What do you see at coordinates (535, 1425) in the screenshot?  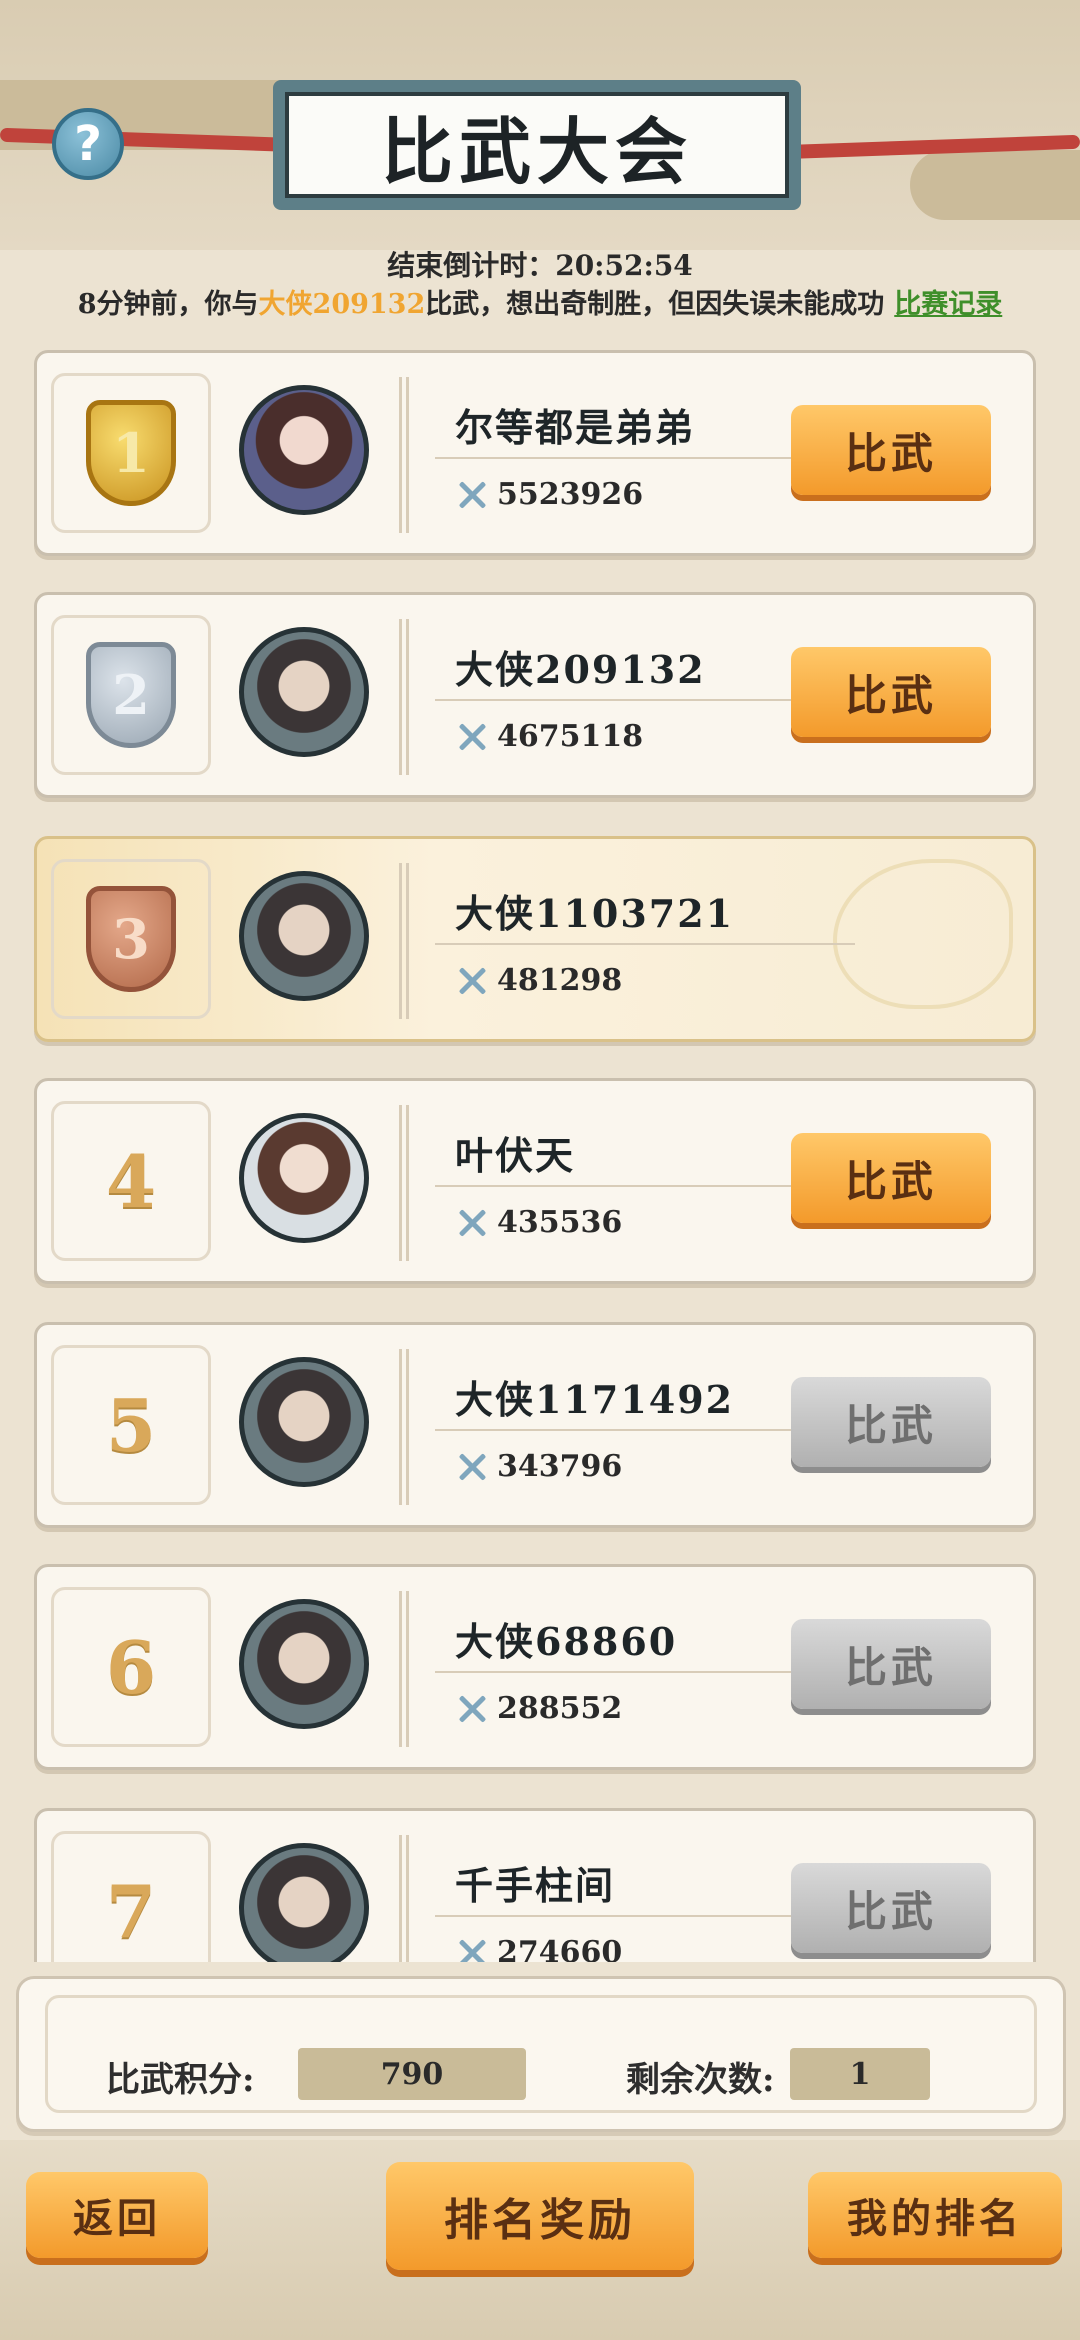 I see `ranking-row: 5 大侠1171492 343796 比武` at bounding box center [535, 1425].